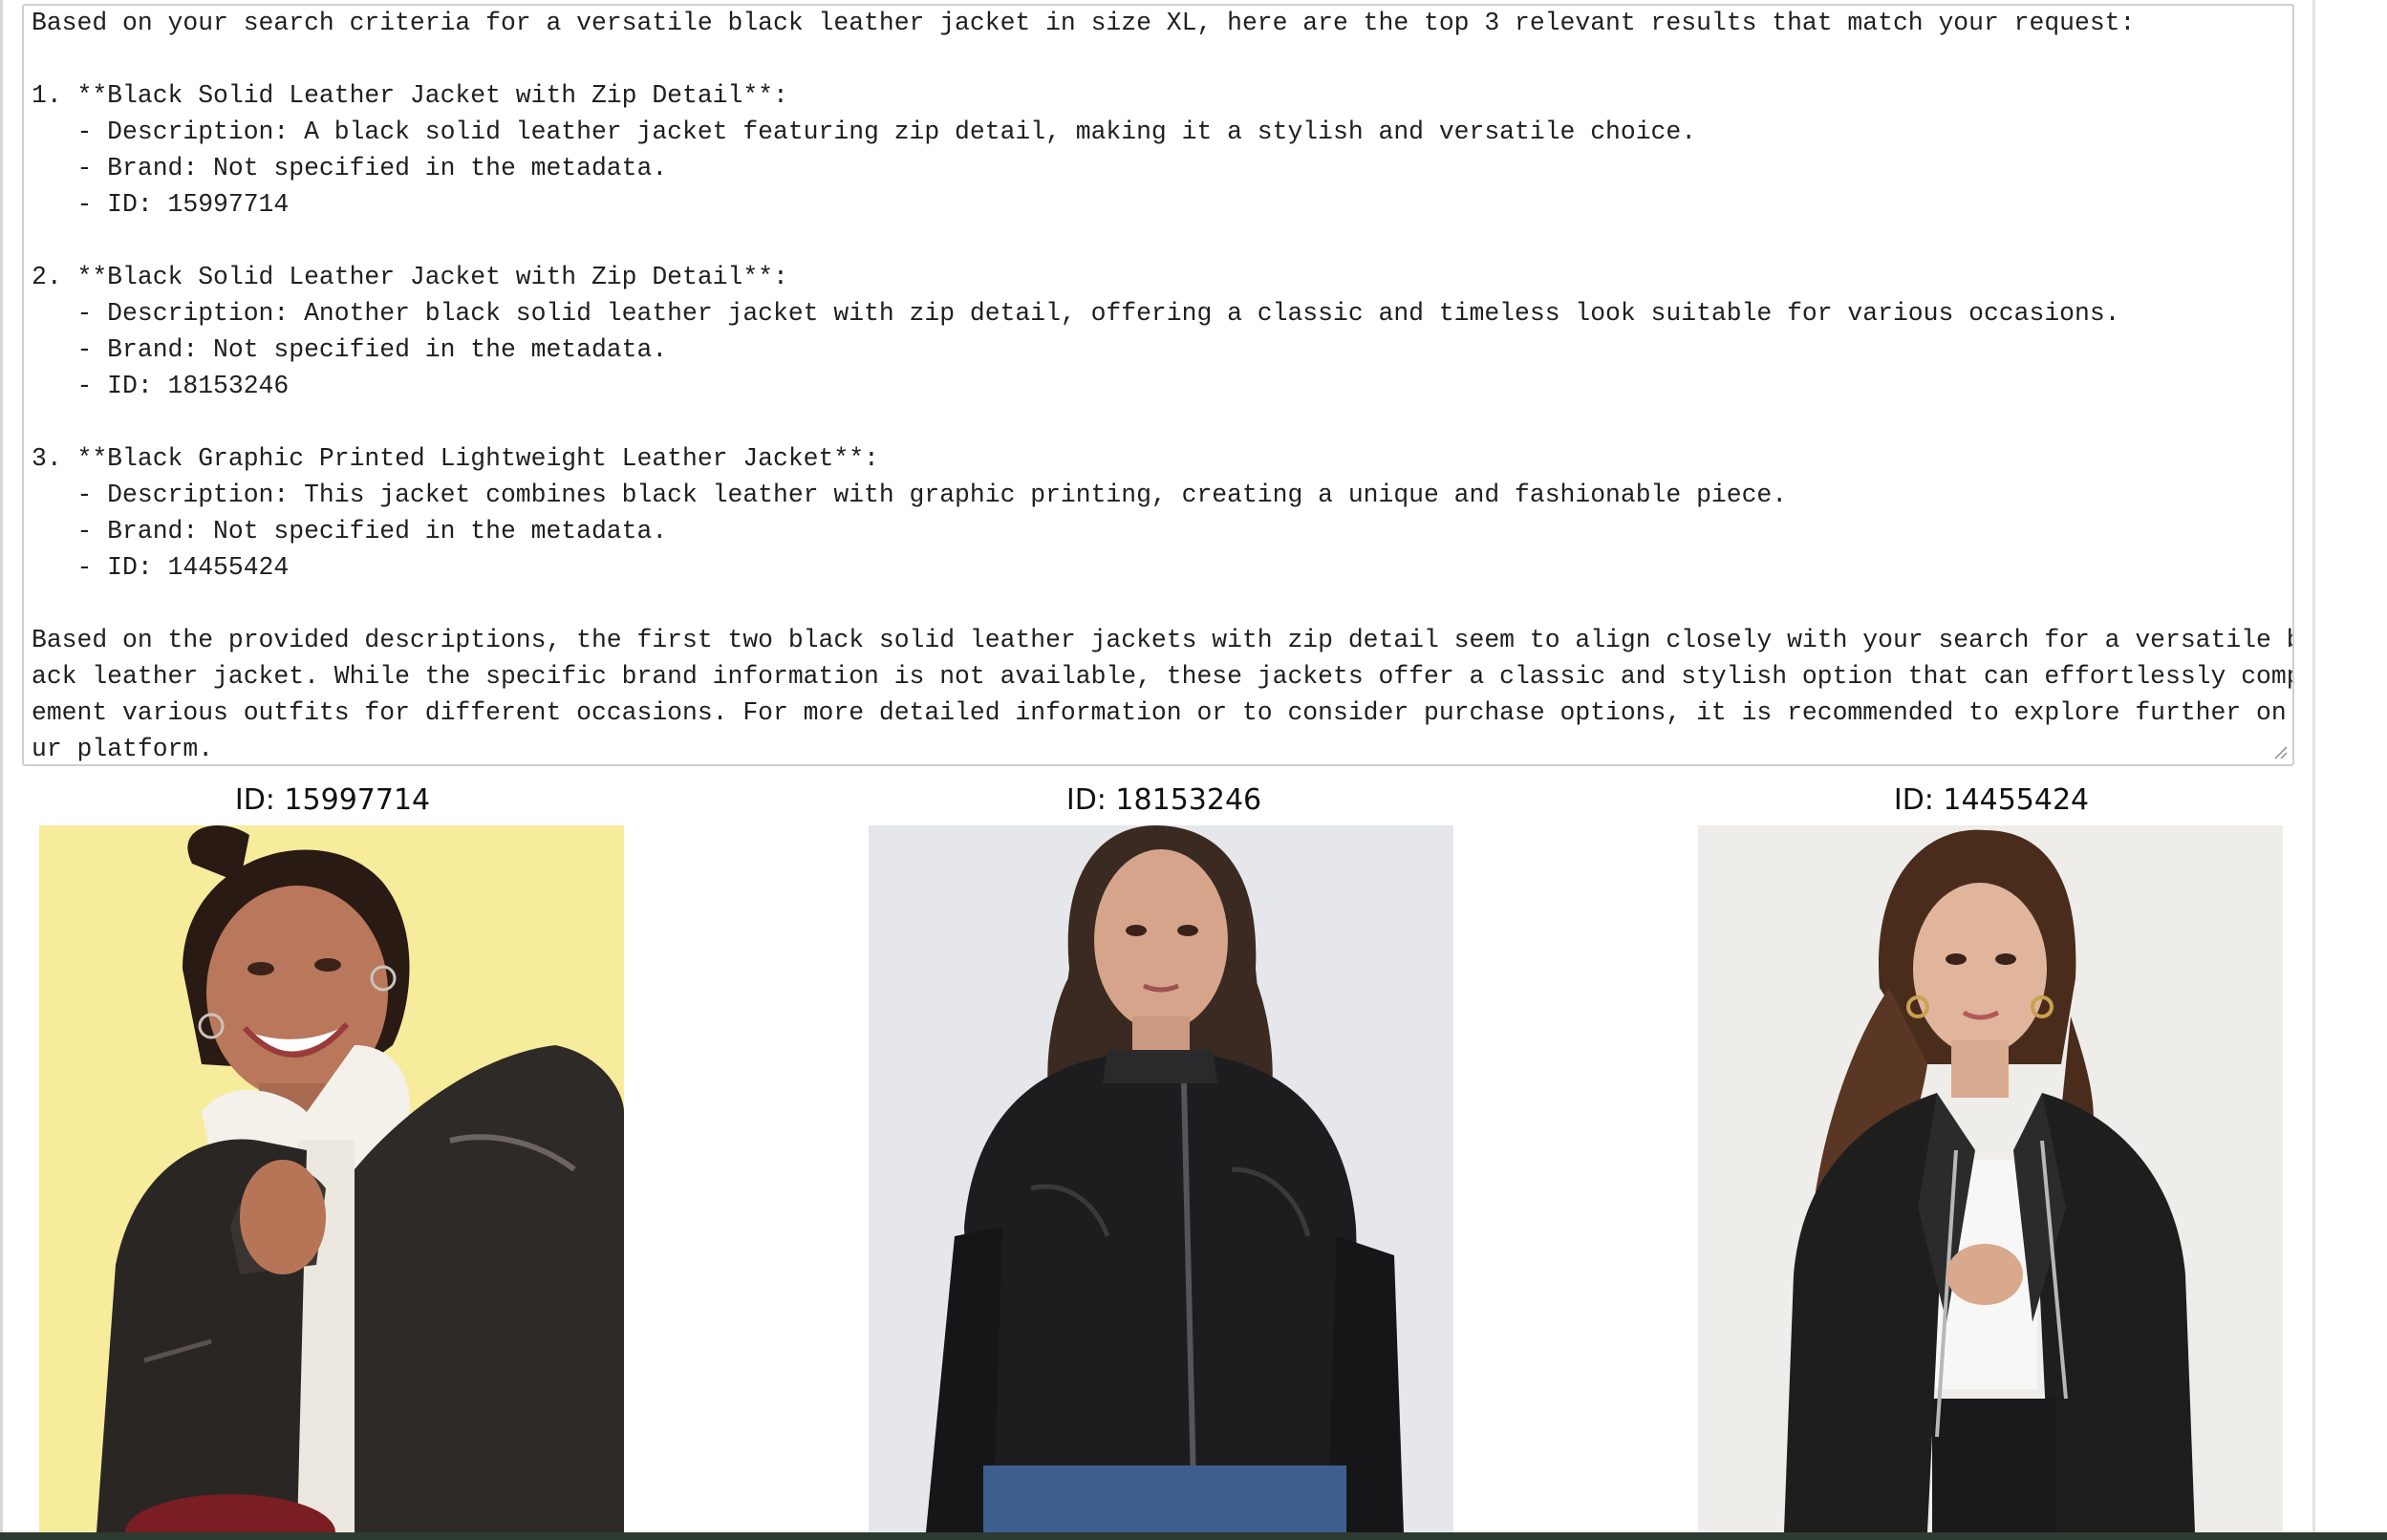  Describe the element at coordinates (332, 800) in the screenshot. I see `result-caption: ID: 15997714` at that location.